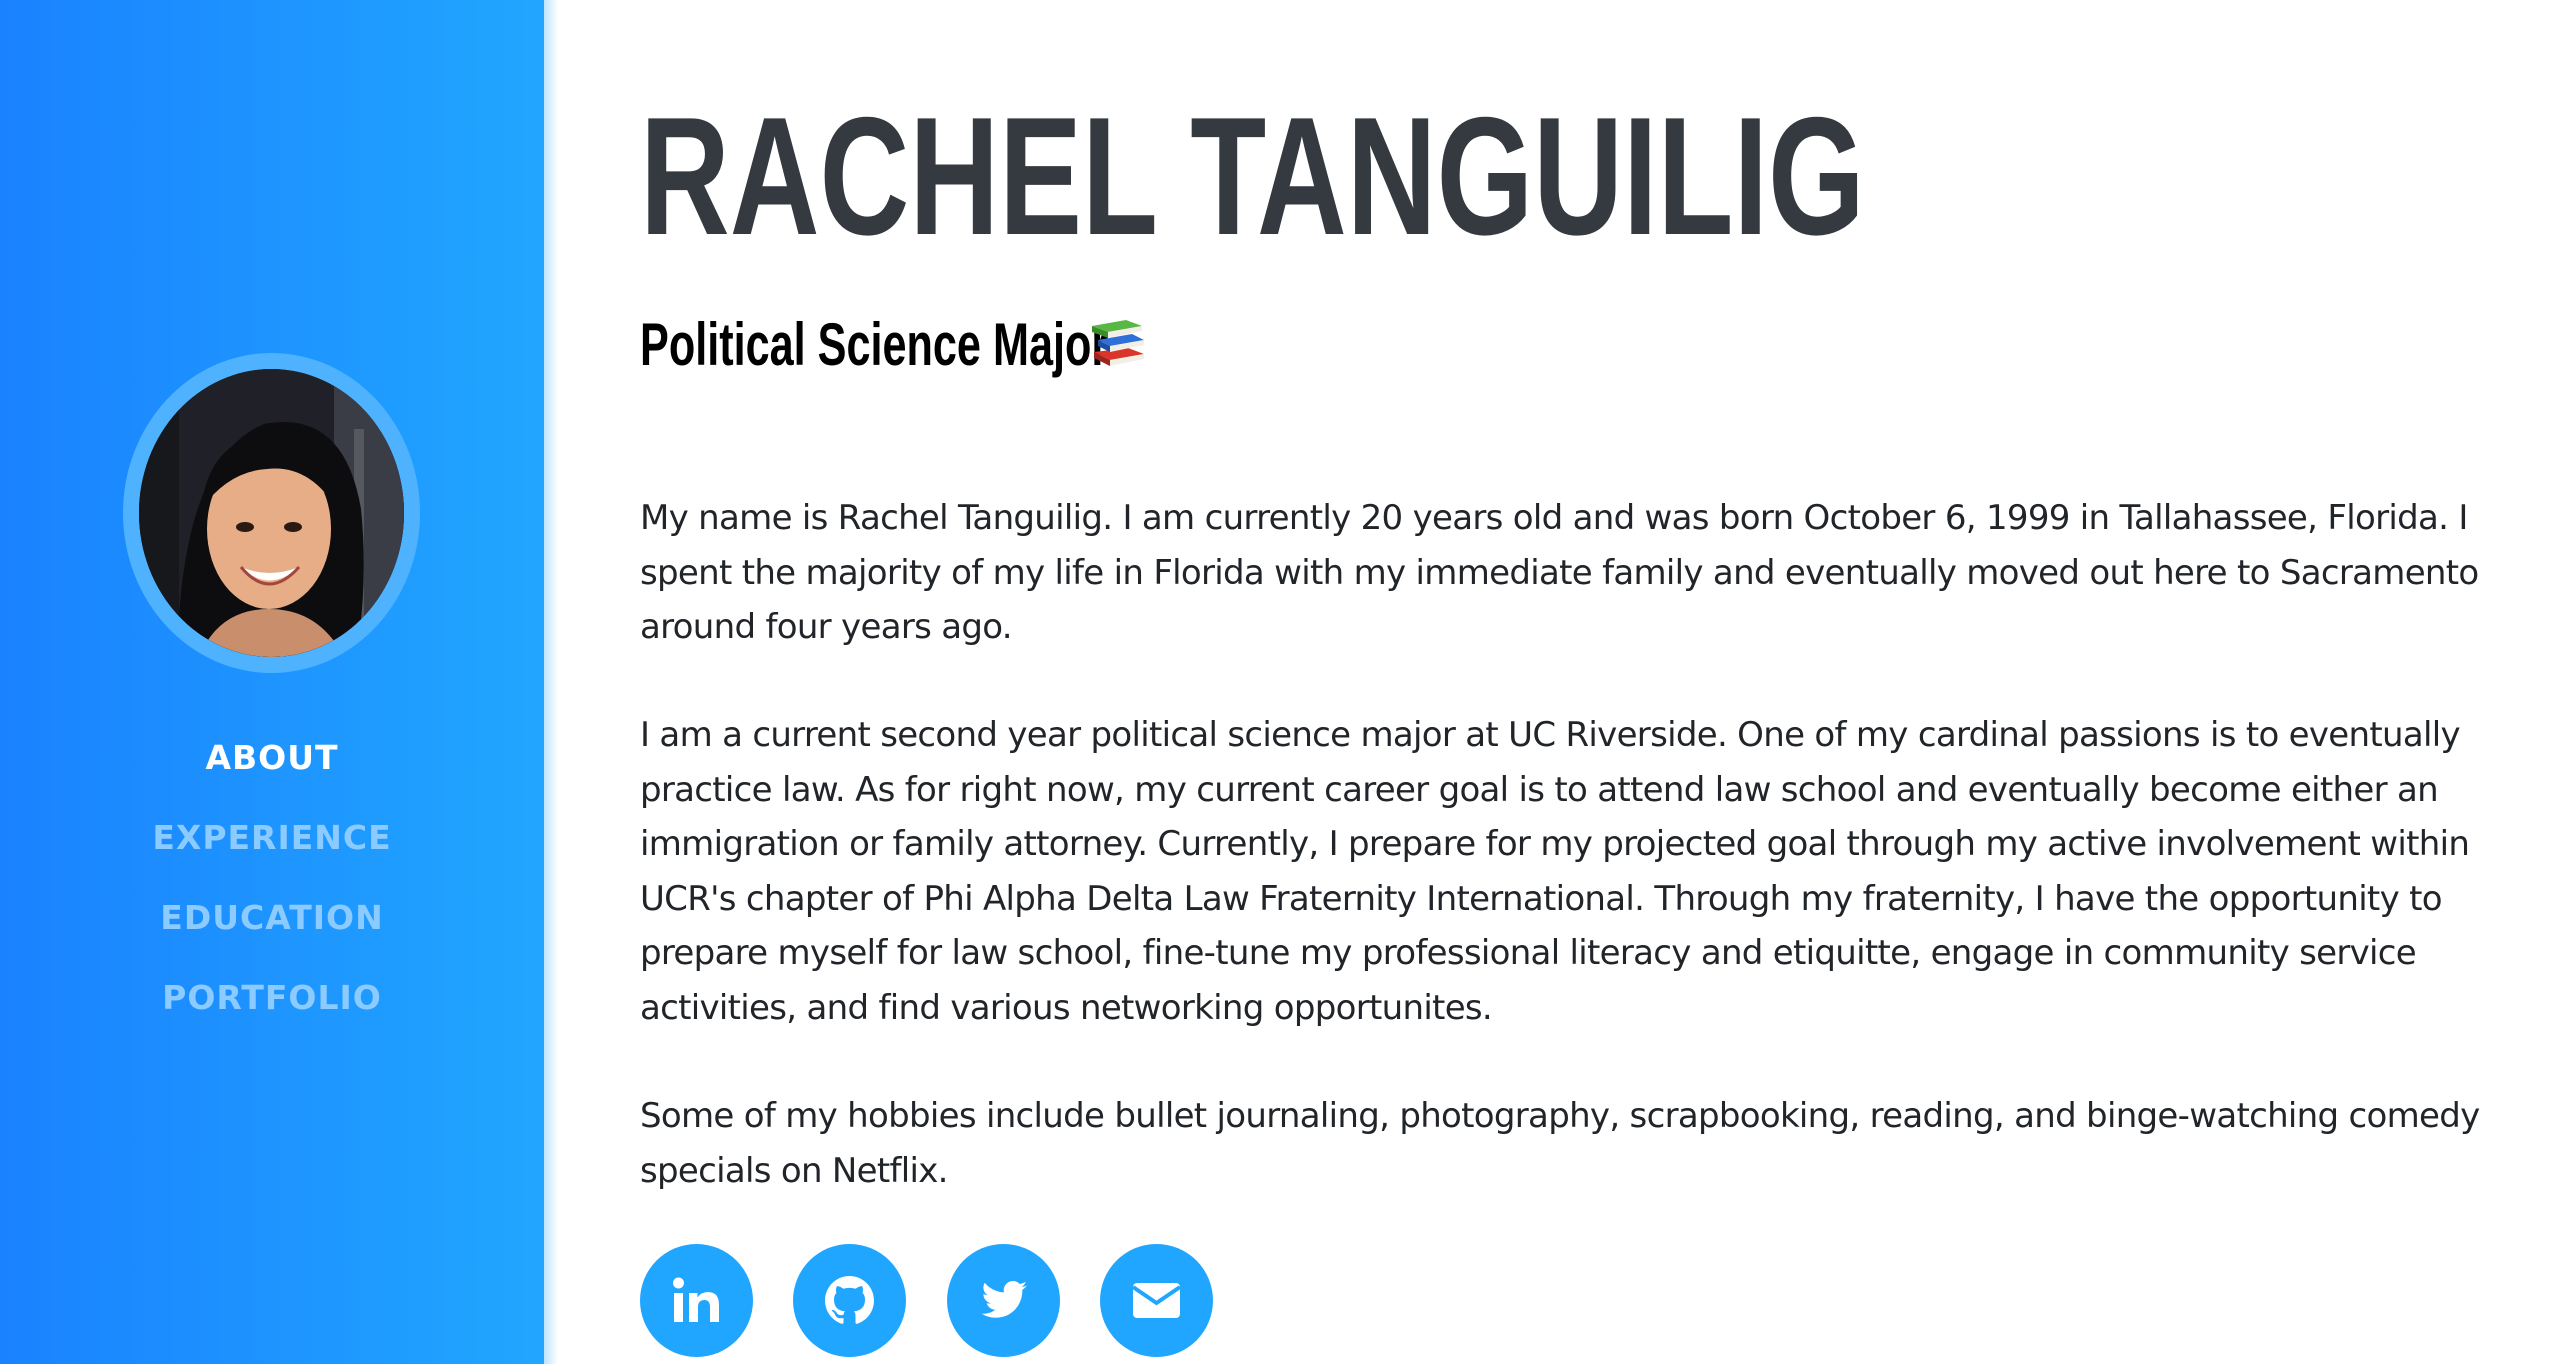 The width and height of the screenshot is (2560, 1364). What do you see at coordinates (272, 838) in the screenshot?
I see `nav-item-experience: EXPERIENCE` at bounding box center [272, 838].